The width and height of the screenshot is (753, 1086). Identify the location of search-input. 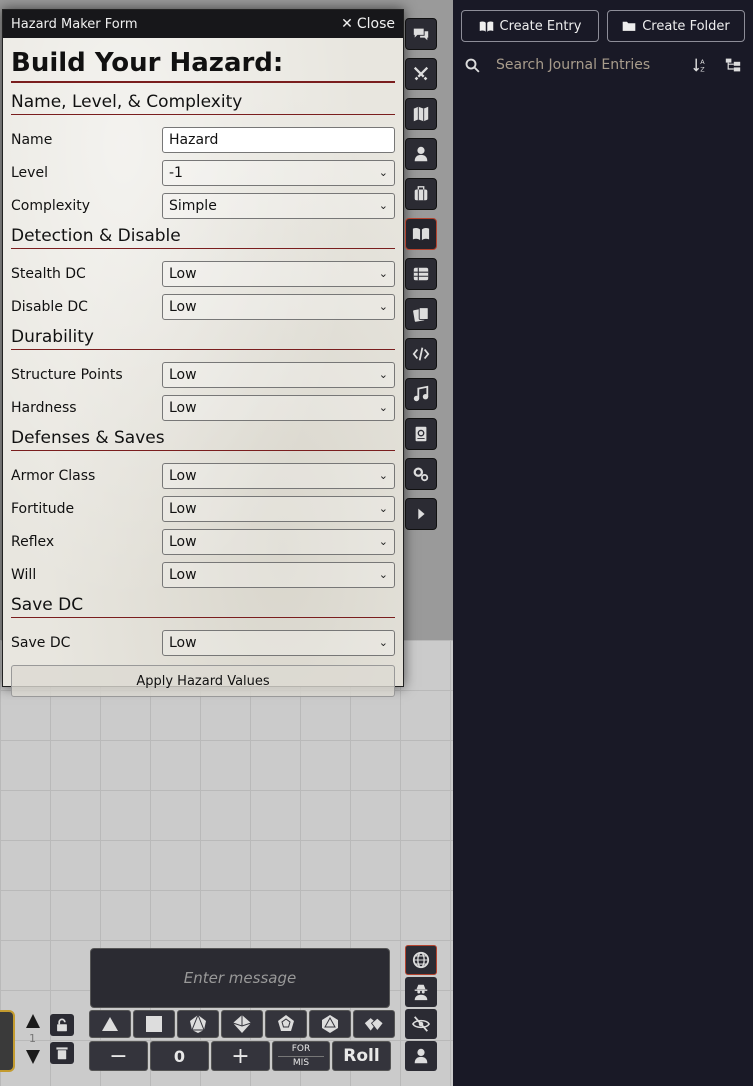
(593, 65).